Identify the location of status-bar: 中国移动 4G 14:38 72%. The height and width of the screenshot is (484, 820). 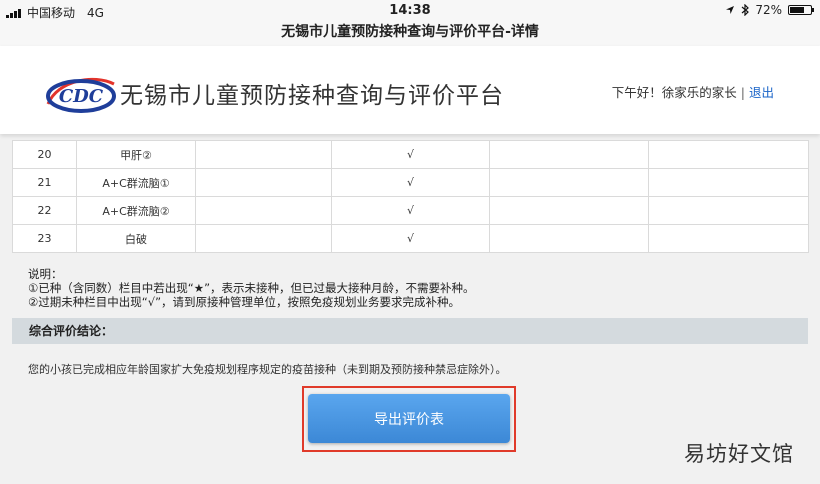
(410, 11).